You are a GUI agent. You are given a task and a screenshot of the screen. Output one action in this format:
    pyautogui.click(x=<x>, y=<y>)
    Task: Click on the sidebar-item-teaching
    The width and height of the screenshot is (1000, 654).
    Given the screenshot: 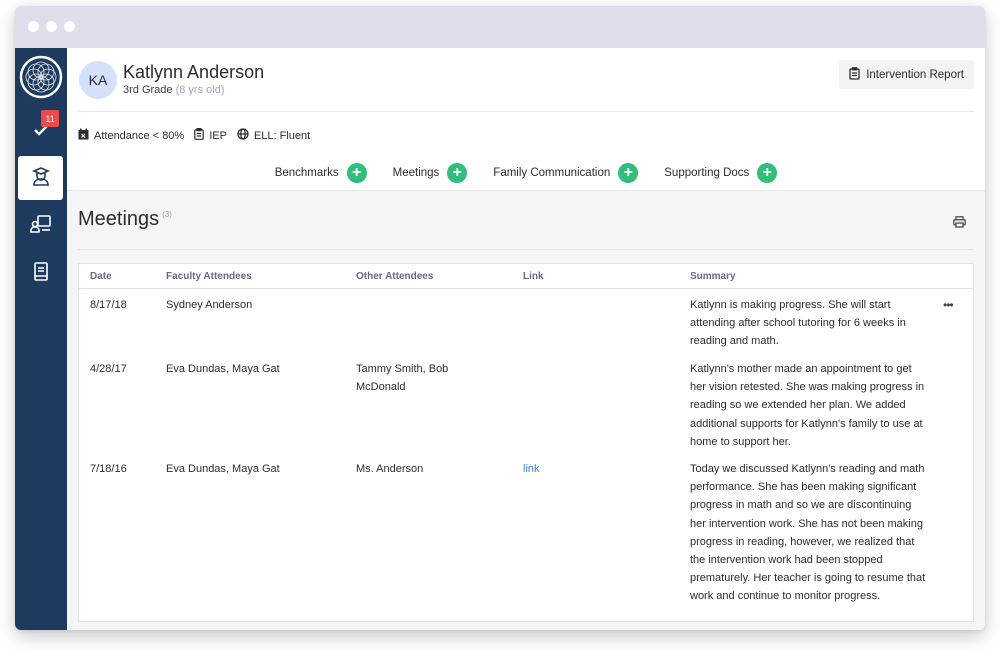 What is the action you would take?
    pyautogui.click(x=40, y=226)
    